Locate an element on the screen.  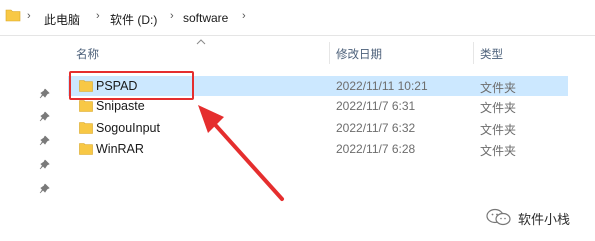
sort-up-icon is located at coordinates (201, 42).